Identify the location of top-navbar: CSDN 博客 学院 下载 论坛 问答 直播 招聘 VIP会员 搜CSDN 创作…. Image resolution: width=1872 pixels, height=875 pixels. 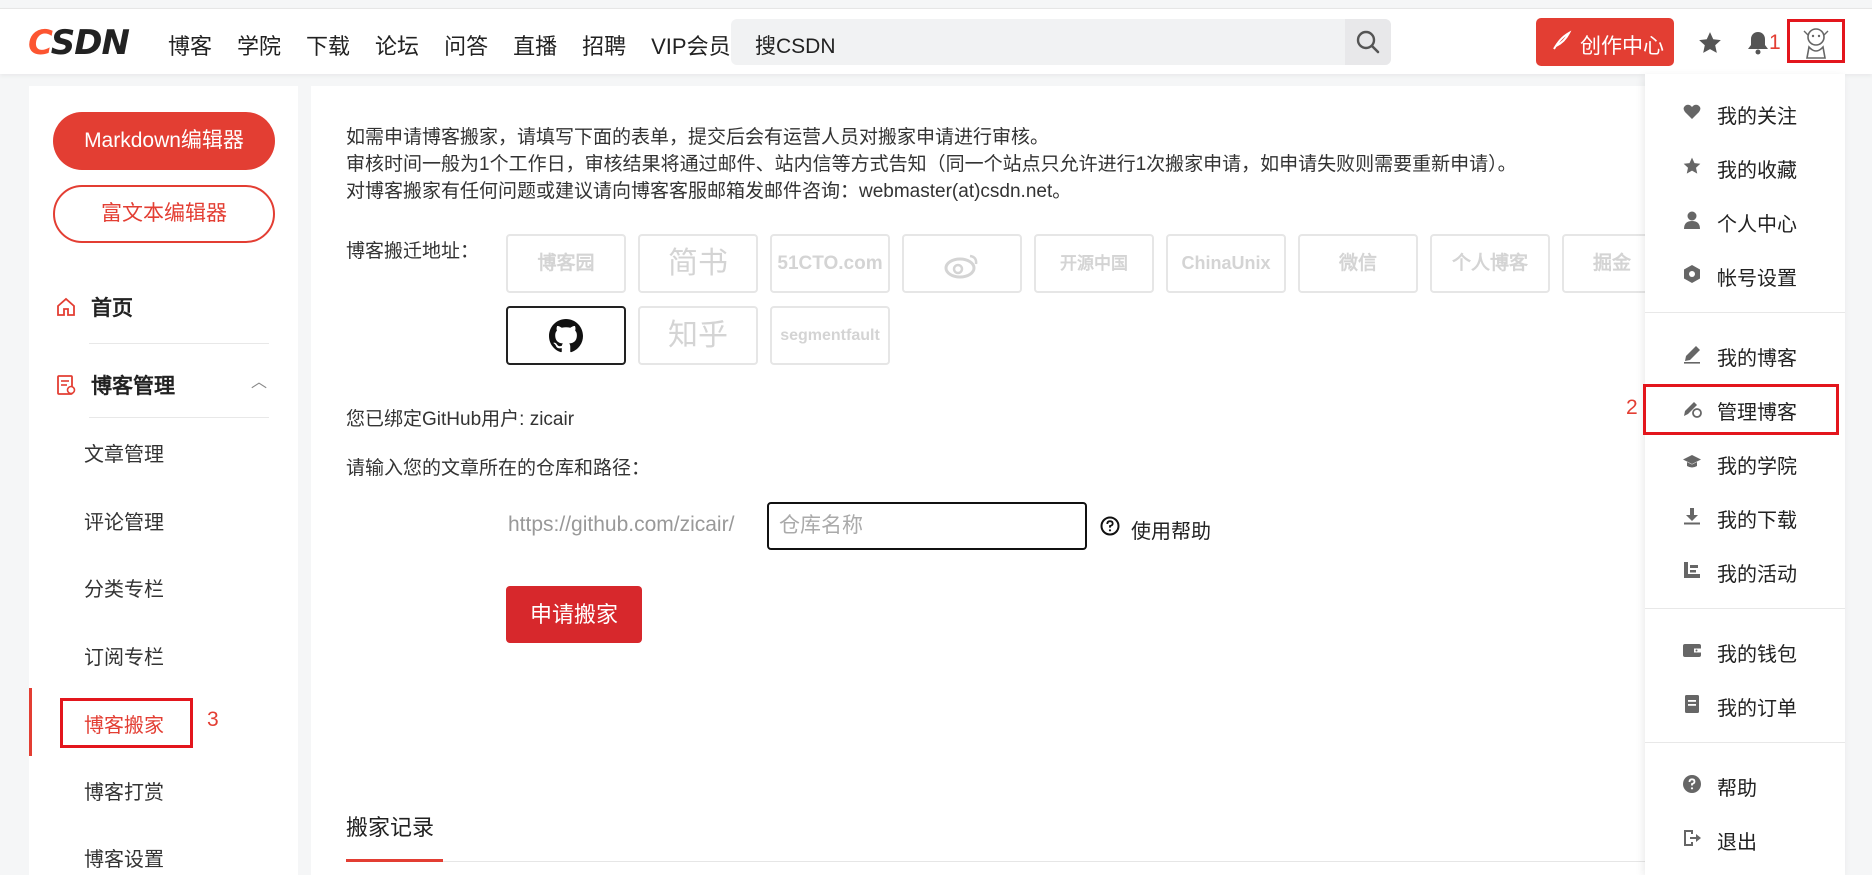
(936, 41).